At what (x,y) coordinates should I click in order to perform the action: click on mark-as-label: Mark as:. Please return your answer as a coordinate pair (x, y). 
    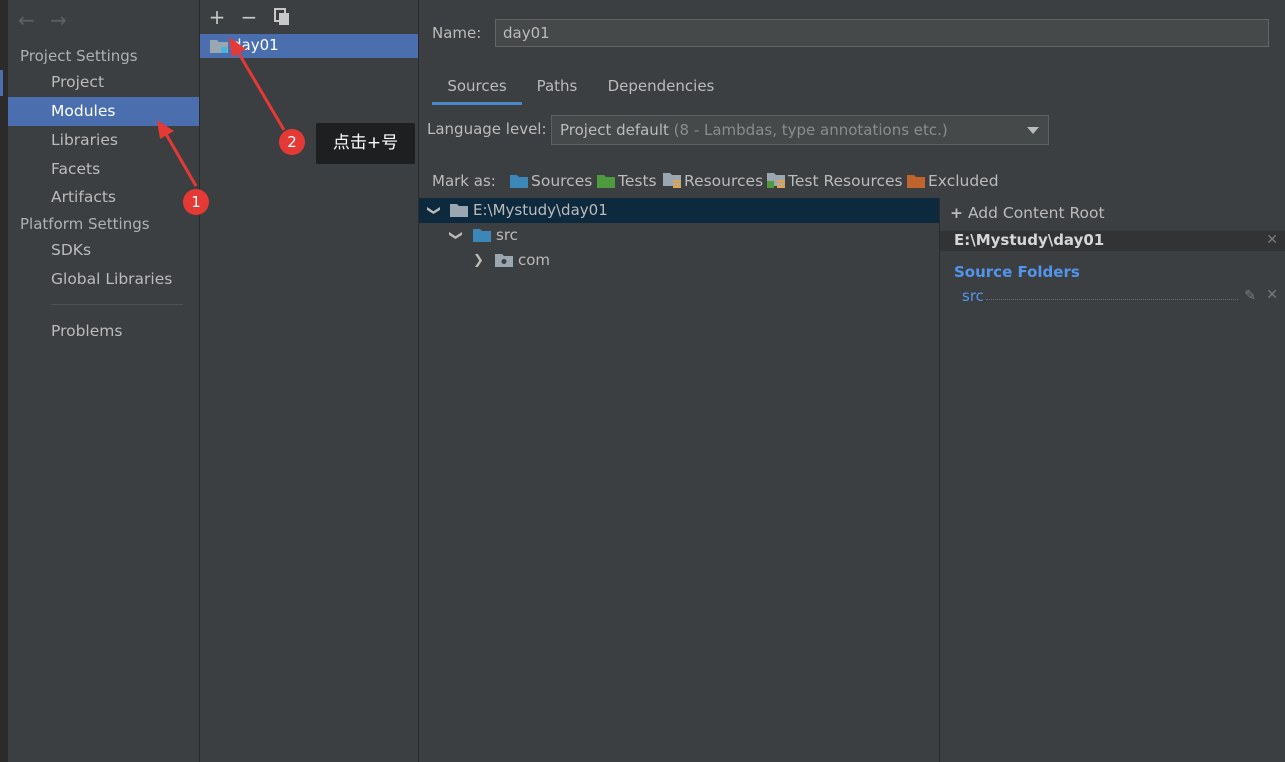
    Looking at the image, I should click on (464, 181).